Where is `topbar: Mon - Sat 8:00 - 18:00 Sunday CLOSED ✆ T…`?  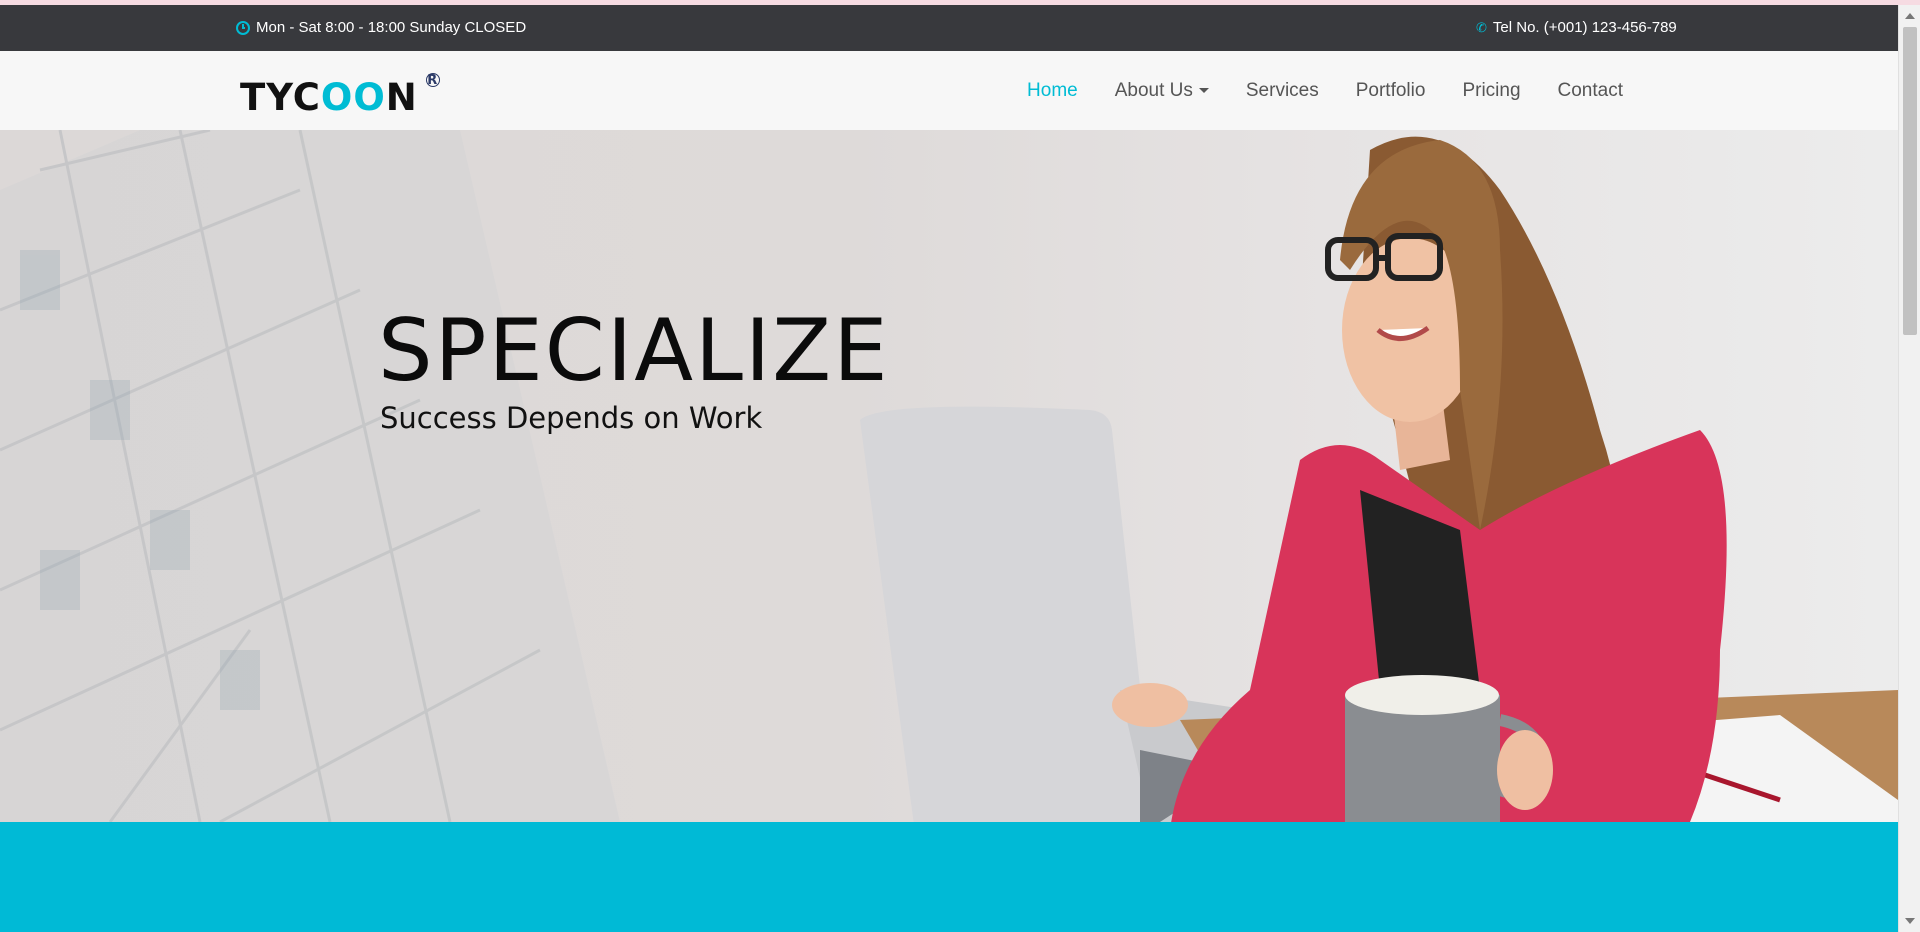 topbar: Mon - Sat 8:00 - 18:00 Sunday CLOSED ✆ T… is located at coordinates (949, 28).